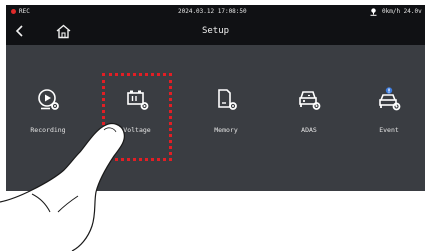 The height and width of the screenshot is (251, 431). I want to click on sd-card-settings-icon, so click(227, 99).